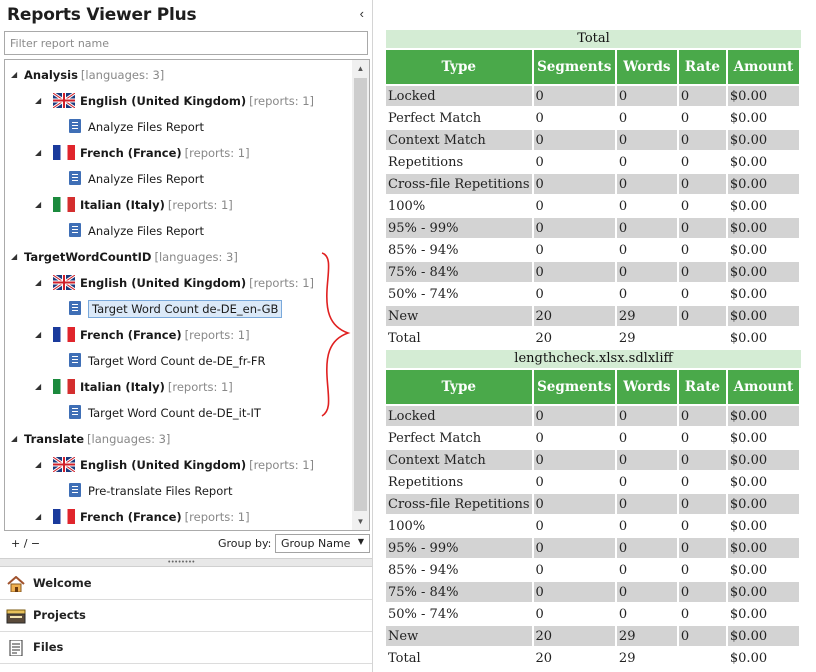  Describe the element at coordinates (51, 75) in the screenshot. I see `tree-node-label: Analysis` at that location.